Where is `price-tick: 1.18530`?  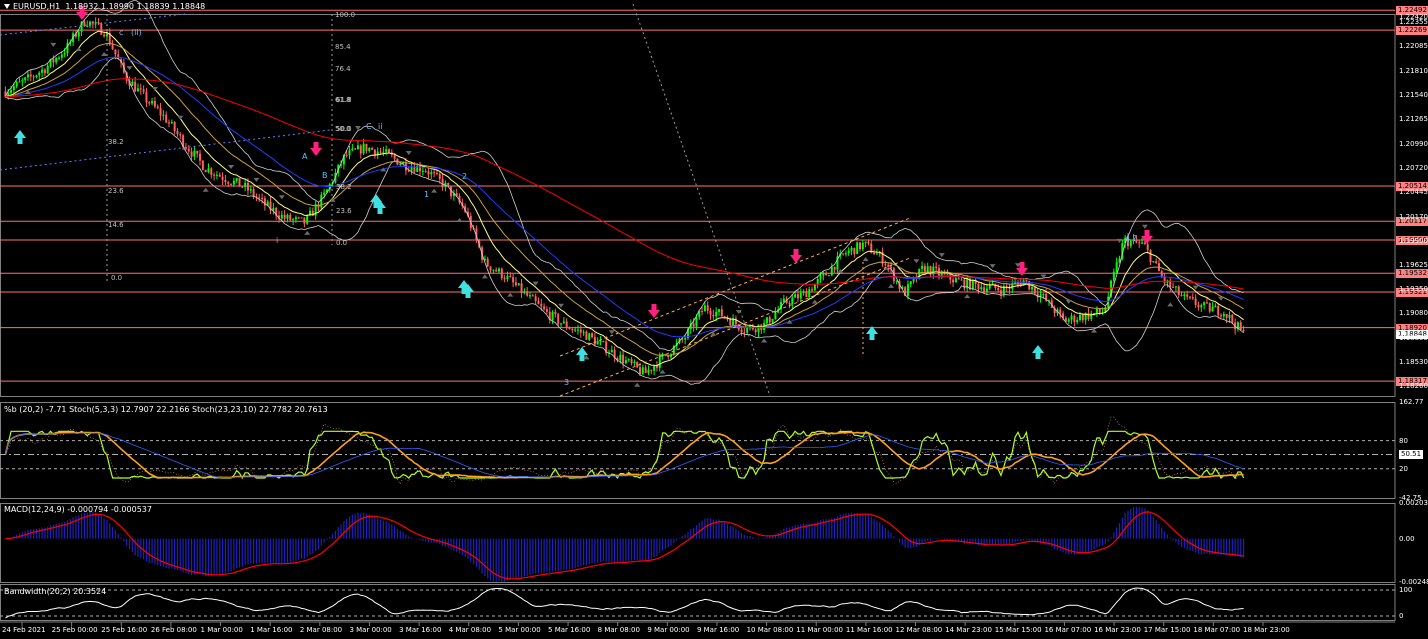
price-tick: 1.18530 is located at coordinates (1413, 362).